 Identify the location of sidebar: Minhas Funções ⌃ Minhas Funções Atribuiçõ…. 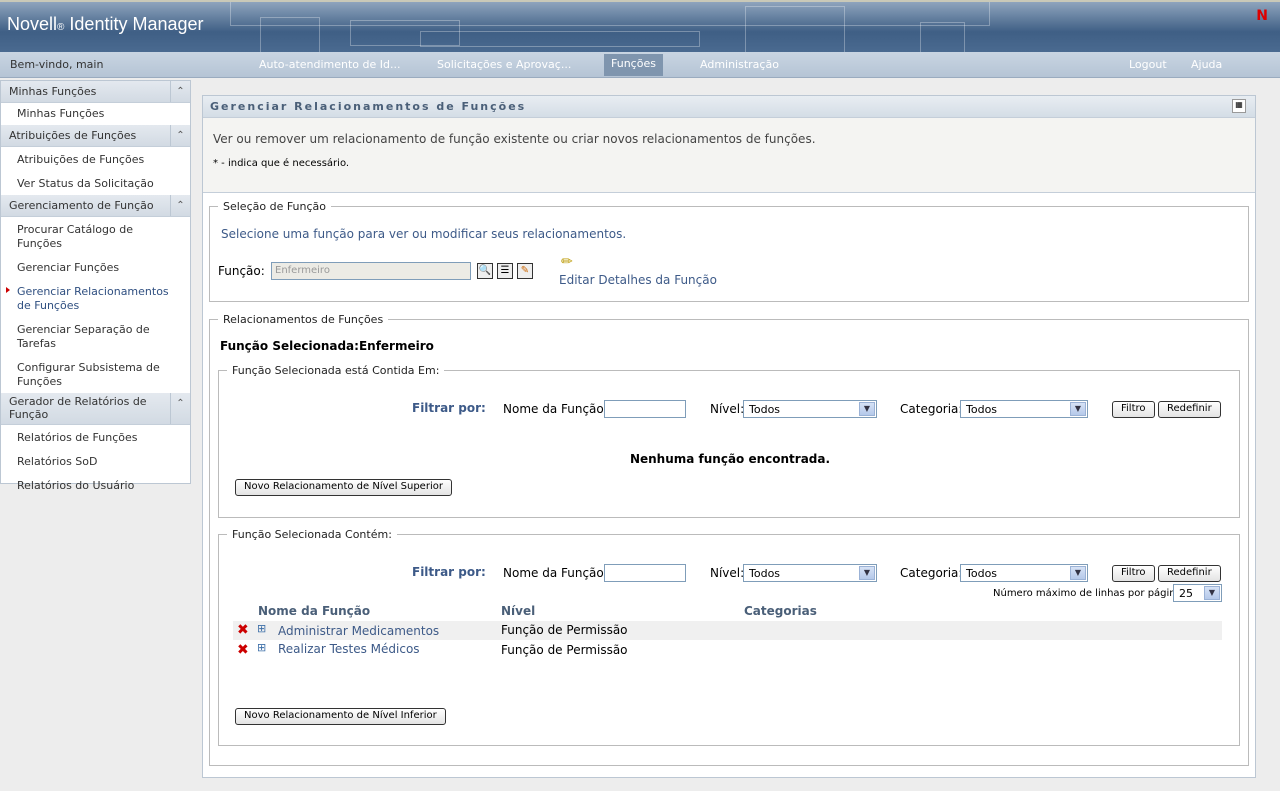
(95, 286).